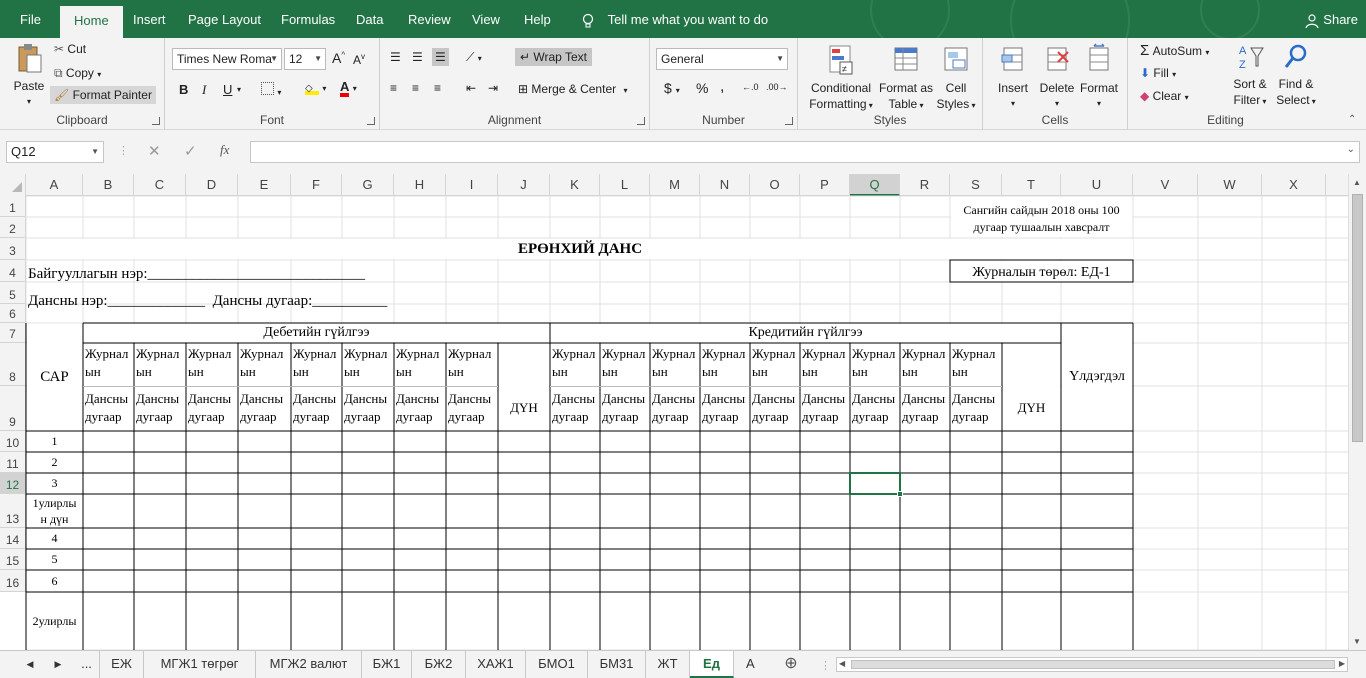 The height and width of the screenshot is (678, 1366). Describe the element at coordinates (486, 19) in the screenshot. I see `tab-view: View` at that location.